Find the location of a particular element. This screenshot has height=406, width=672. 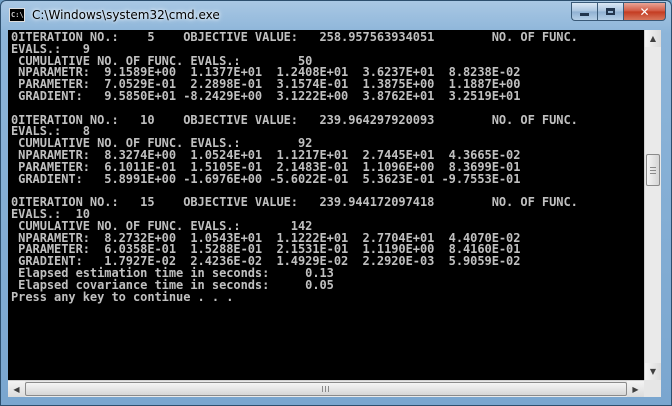

title-bar: C:\ C:\Windows\system32\cmd.exe ✕ is located at coordinates (336, 16).